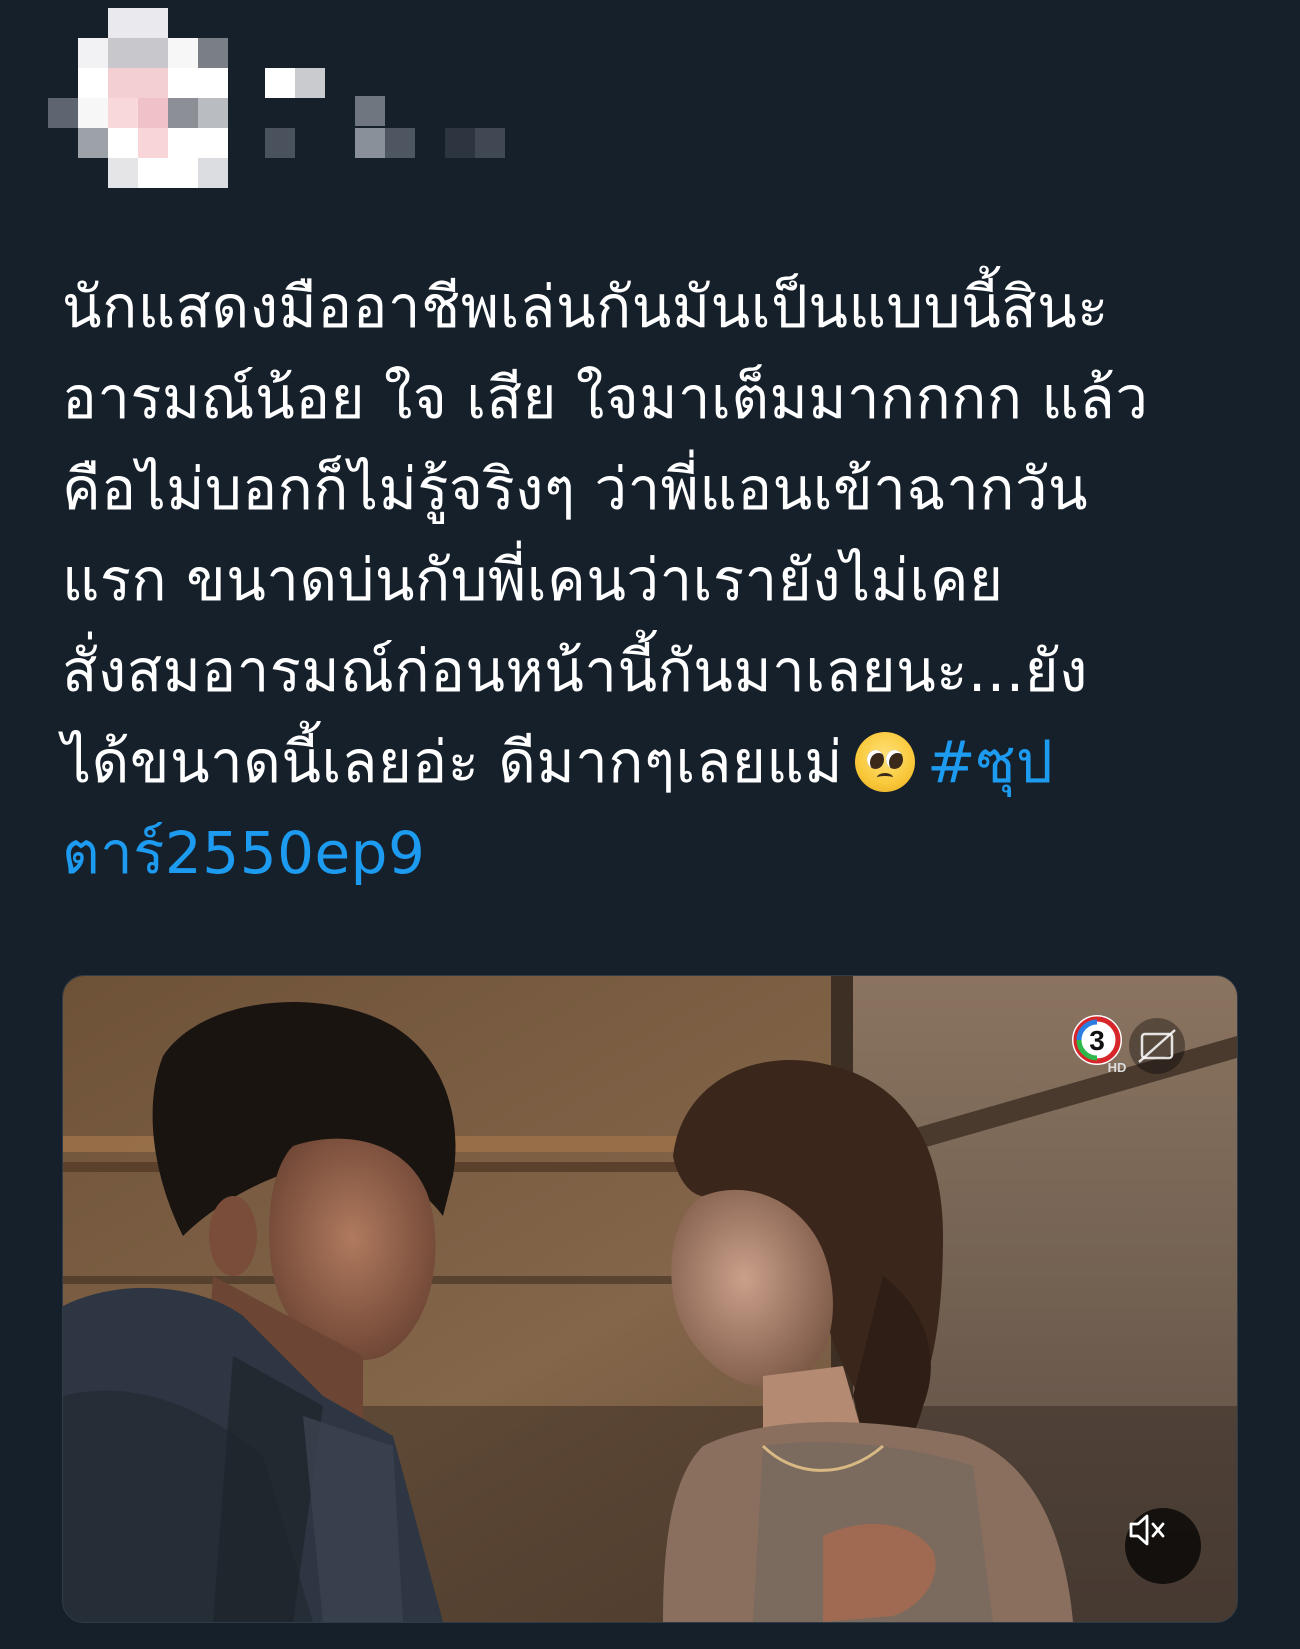 This screenshot has width=1300, height=1649. I want to click on closed-captions-icon, so click(1157, 1046).